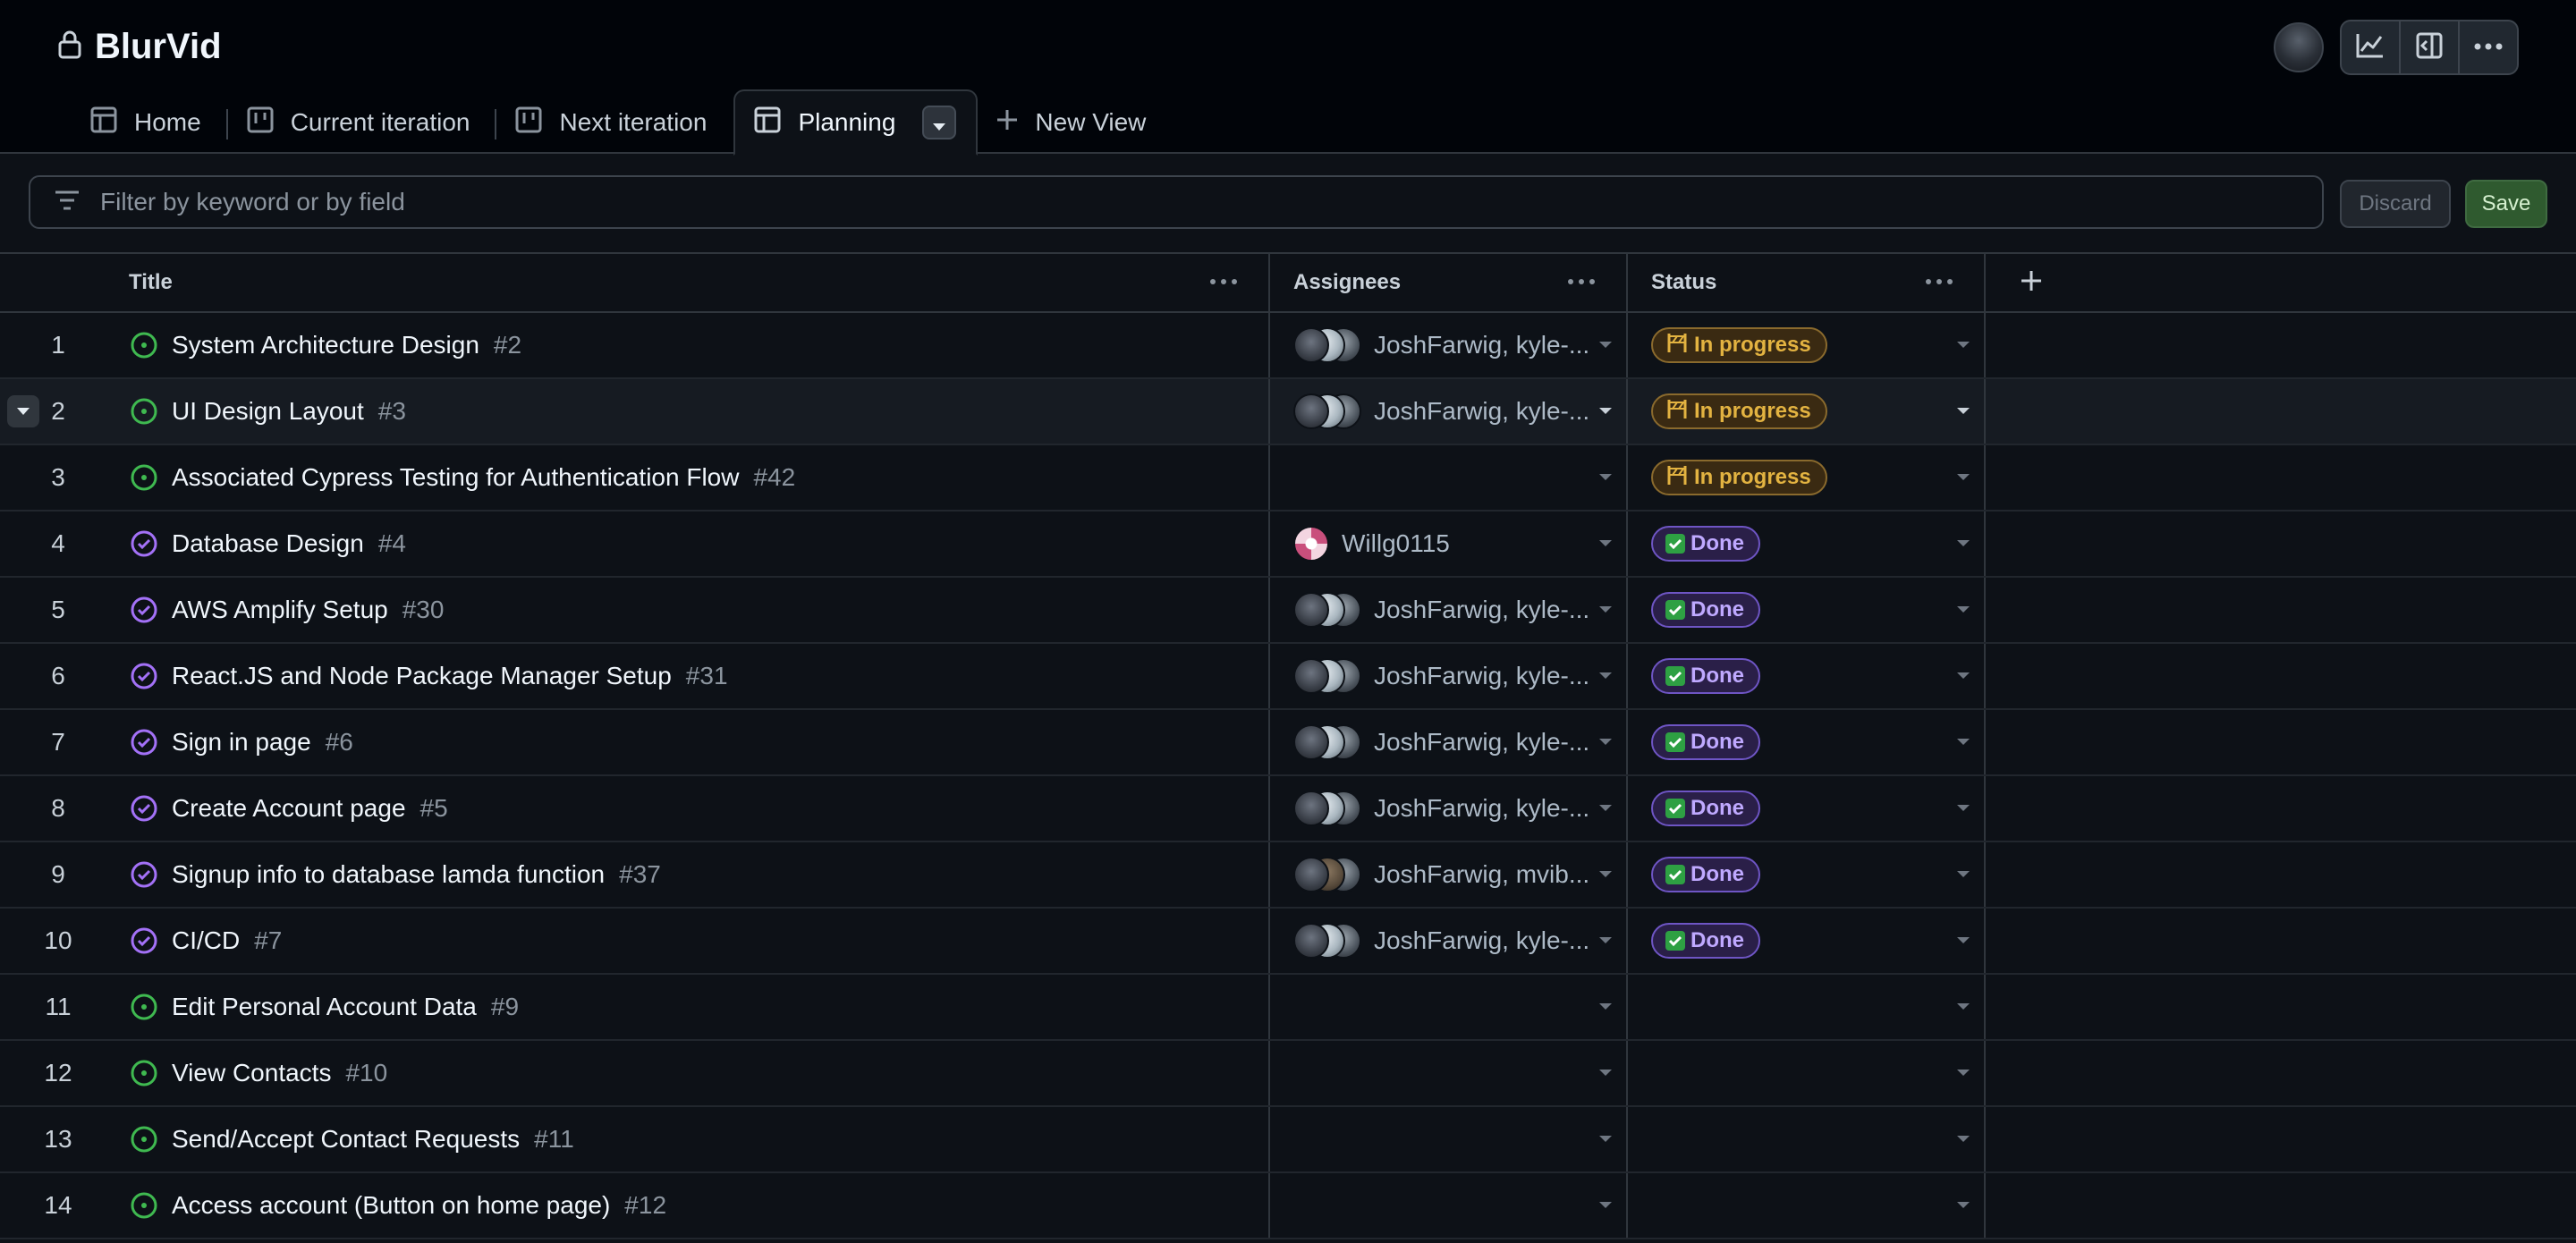 The height and width of the screenshot is (1243, 2576). Describe the element at coordinates (2371, 47) in the screenshot. I see `insights-button` at that location.